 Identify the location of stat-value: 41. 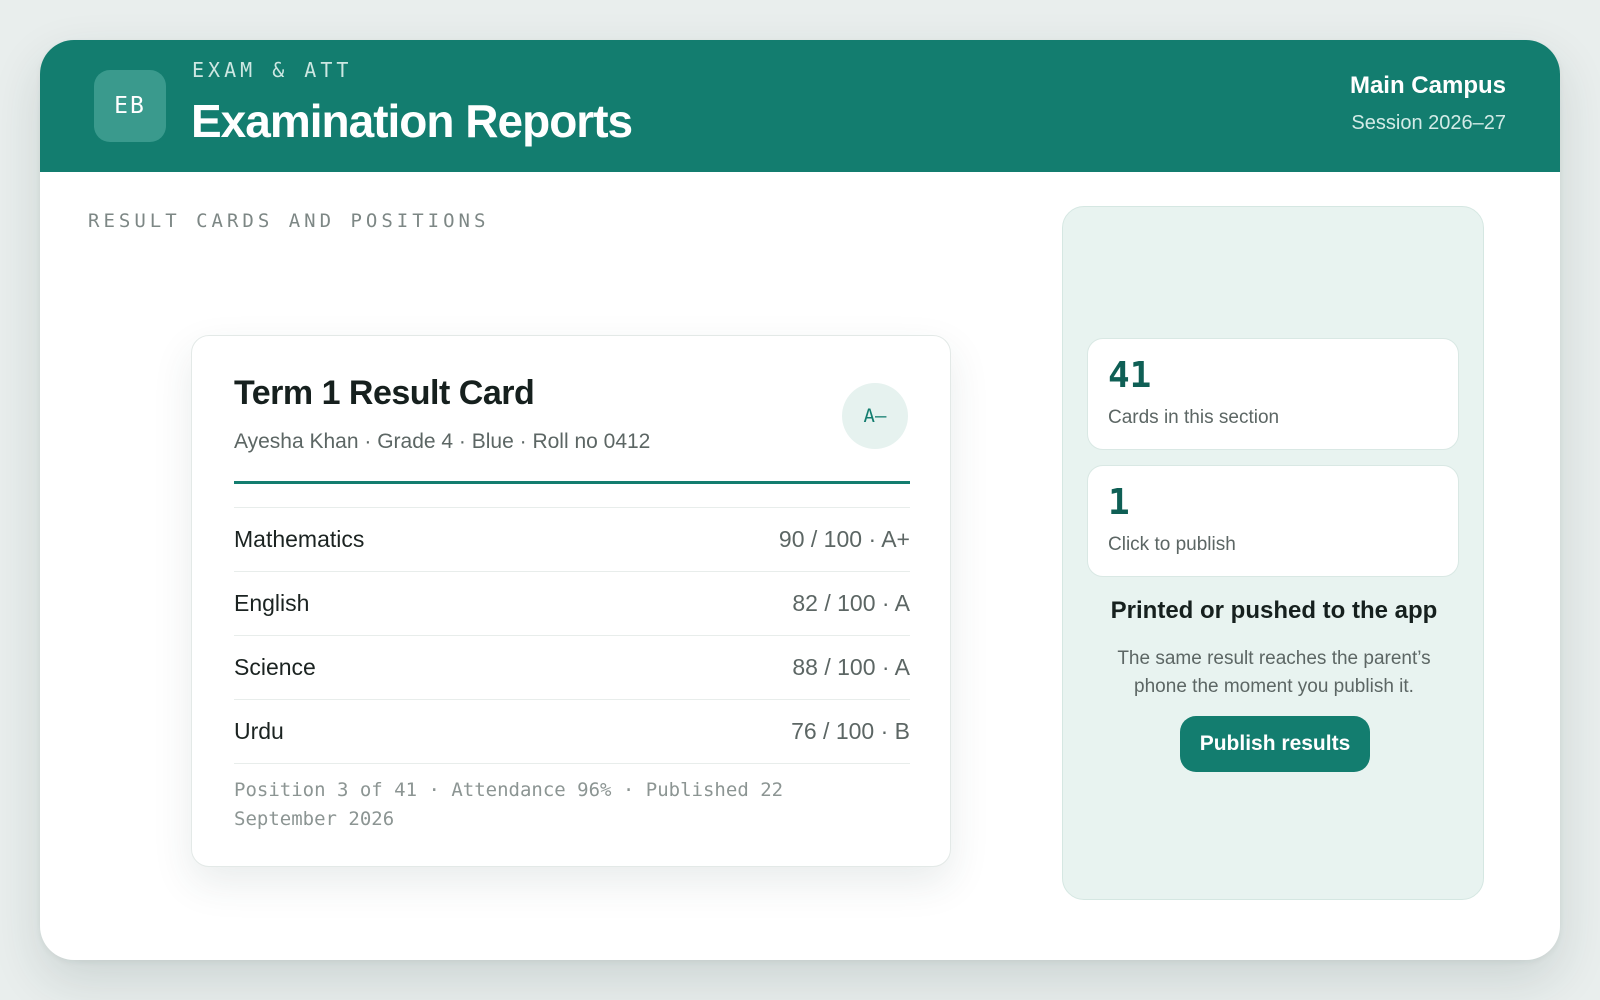
(1130, 375).